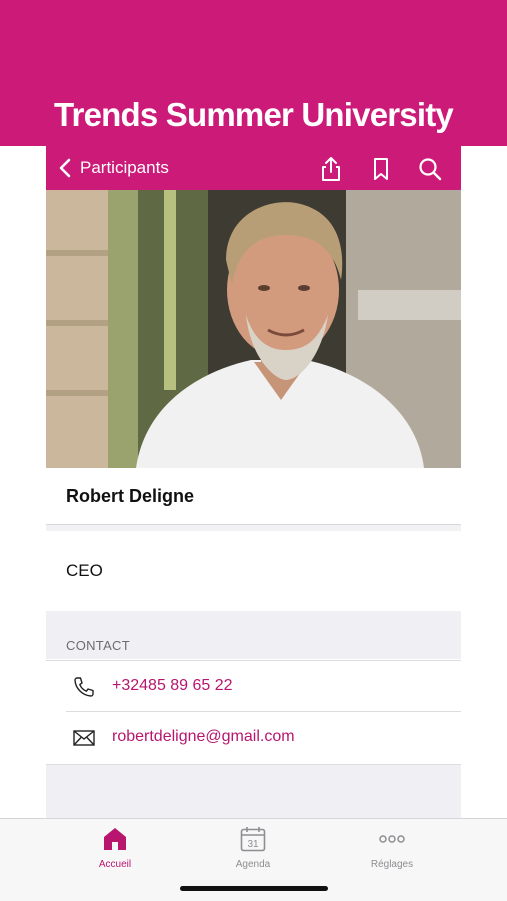 The image size is (507, 901). Describe the element at coordinates (253, 496) in the screenshot. I see `participant-name-row: Robert Deligne` at that location.